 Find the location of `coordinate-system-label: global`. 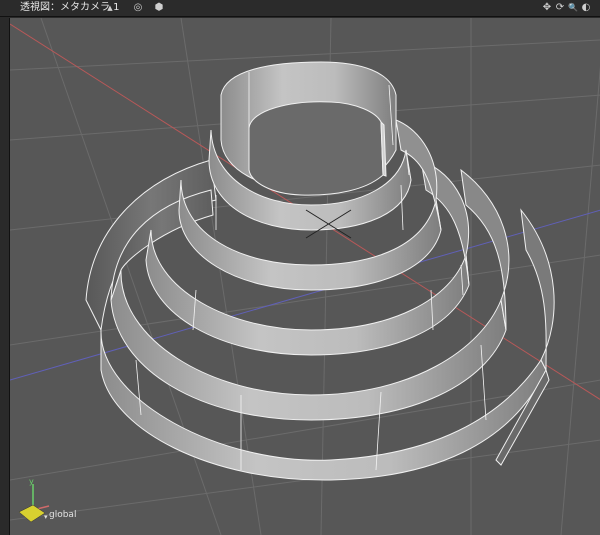

coordinate-system-label: global is located at coordinates (62, 515).